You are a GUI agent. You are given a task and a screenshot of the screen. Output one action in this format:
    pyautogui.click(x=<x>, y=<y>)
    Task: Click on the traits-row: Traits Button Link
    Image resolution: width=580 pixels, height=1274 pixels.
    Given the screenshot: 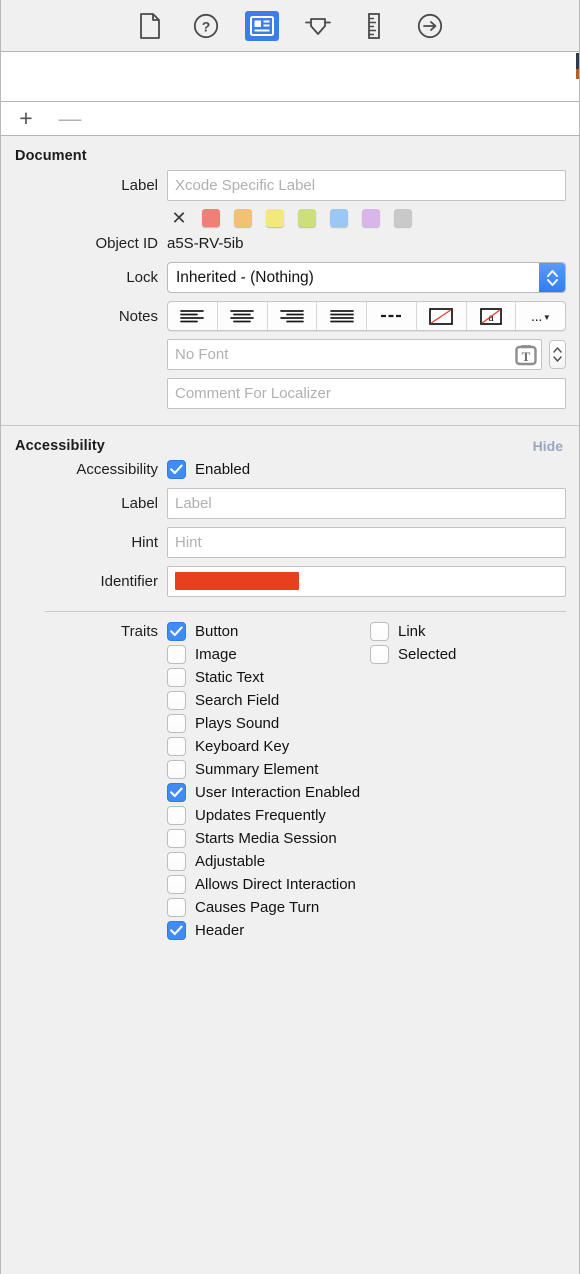 What is the action you would take?
    pyautogui.click(x=290, y=631)
    